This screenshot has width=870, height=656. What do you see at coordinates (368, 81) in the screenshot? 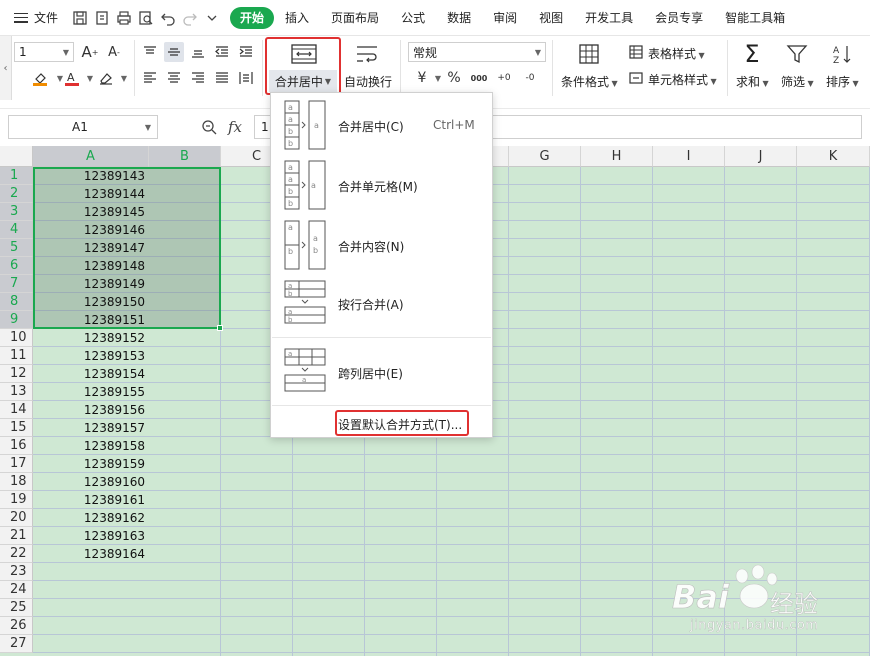
I see `wrap-text-button: 自动换行` at bounding box center [368, 81].